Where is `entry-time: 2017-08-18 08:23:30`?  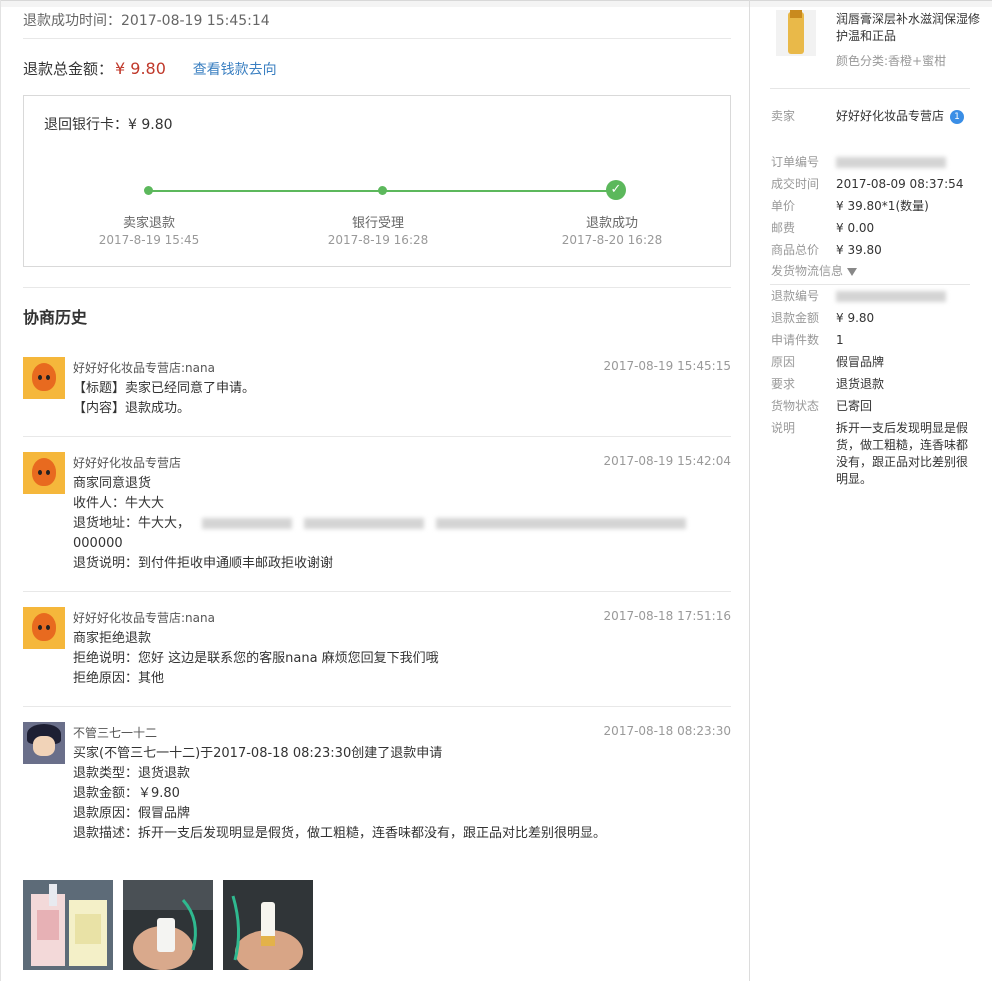 entry-time: 2017-08-18 08:23:30 is located at coordinates (667, 731).